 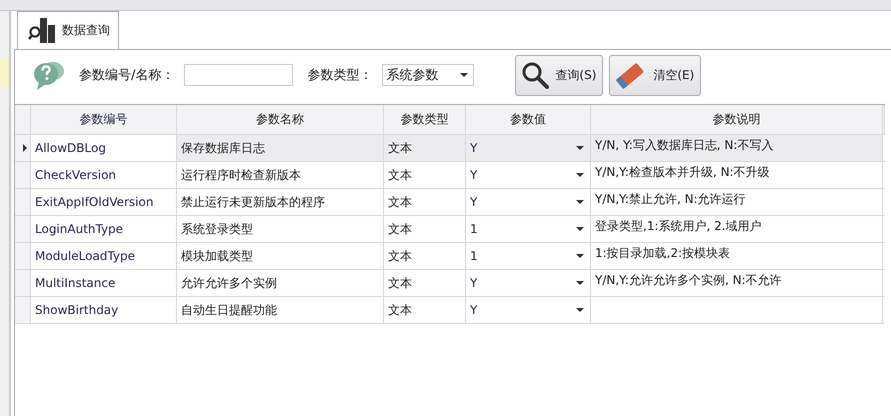 What do you see at coordinates (280, 175) in the screenshot?
I see `table-cell: 运行程序时检查新版本` at bounding box center [280, 175].